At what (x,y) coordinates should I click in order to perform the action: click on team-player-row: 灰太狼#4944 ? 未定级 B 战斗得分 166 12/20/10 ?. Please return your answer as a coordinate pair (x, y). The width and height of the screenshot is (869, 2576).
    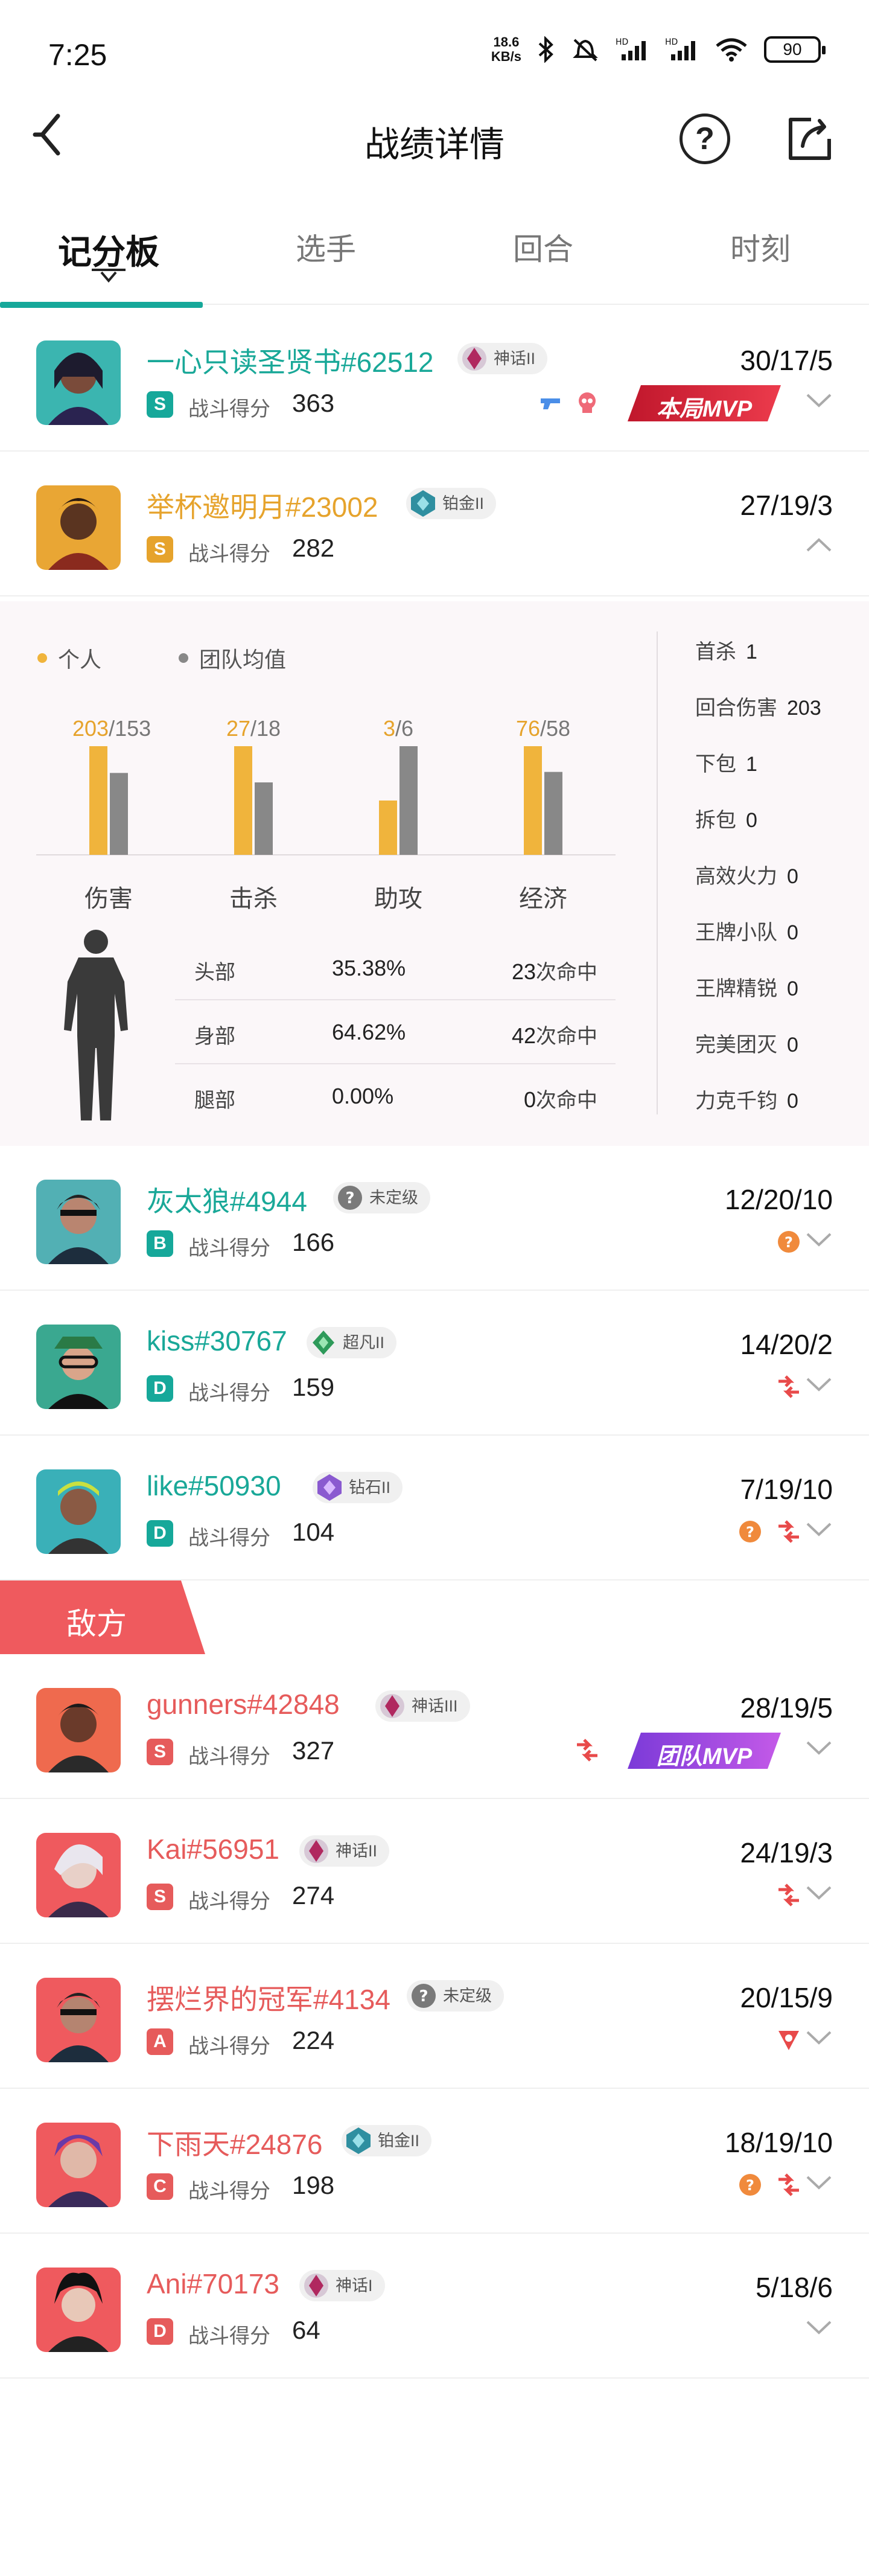
    Looking at the image, I should click on (434, 1218).